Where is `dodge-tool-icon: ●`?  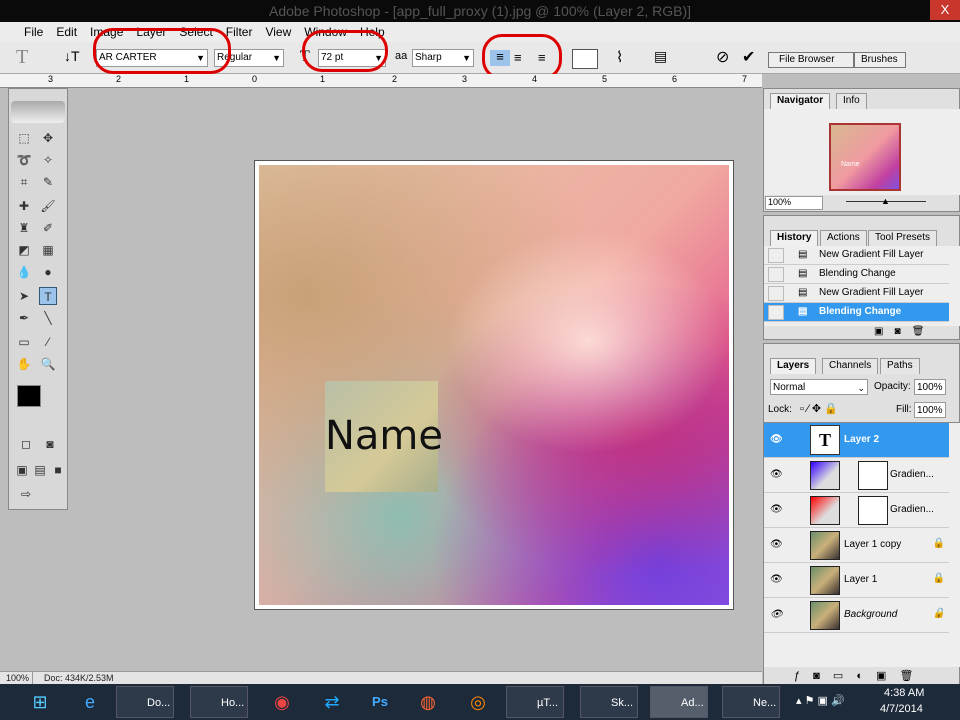
dodge-tool-icon: ● is located at coordinates (48, 272).